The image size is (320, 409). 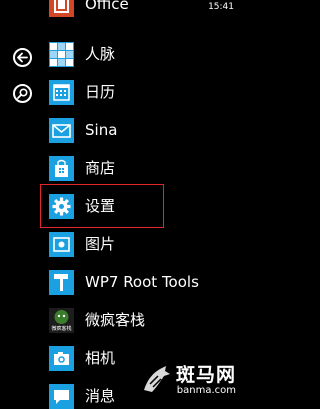 I want to click on watermark: 斑马网 banma.com, so click(x=189, y=378).